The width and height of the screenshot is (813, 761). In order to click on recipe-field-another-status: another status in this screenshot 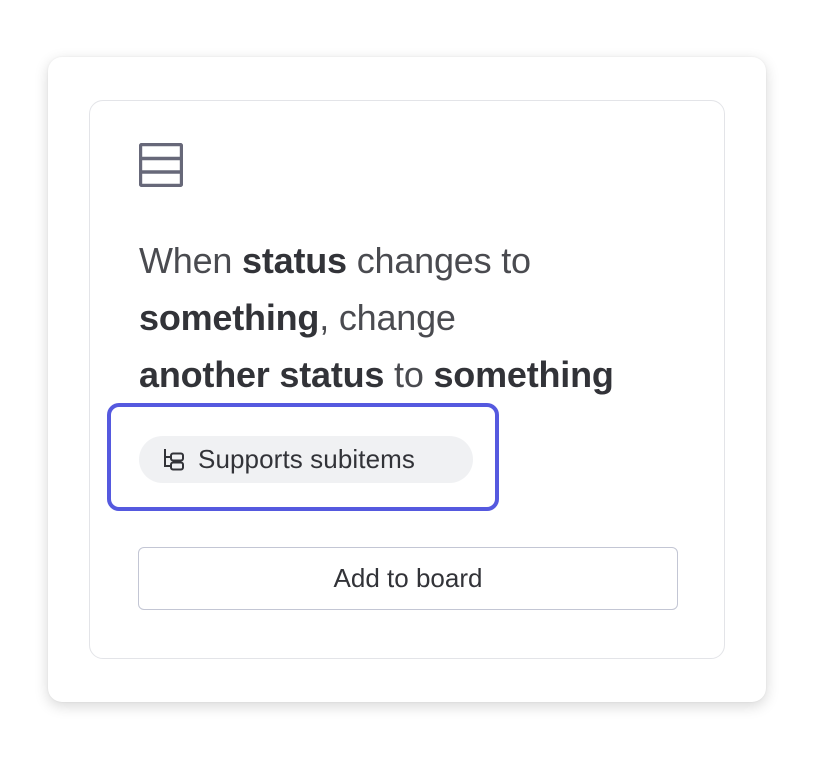, I will do `click(262, 374)`.